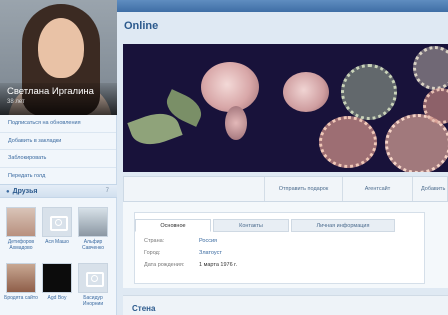  Describe the element at coordinates (164, 265) in the screenshot. I see `info-label: Дата рождения:` at that location.